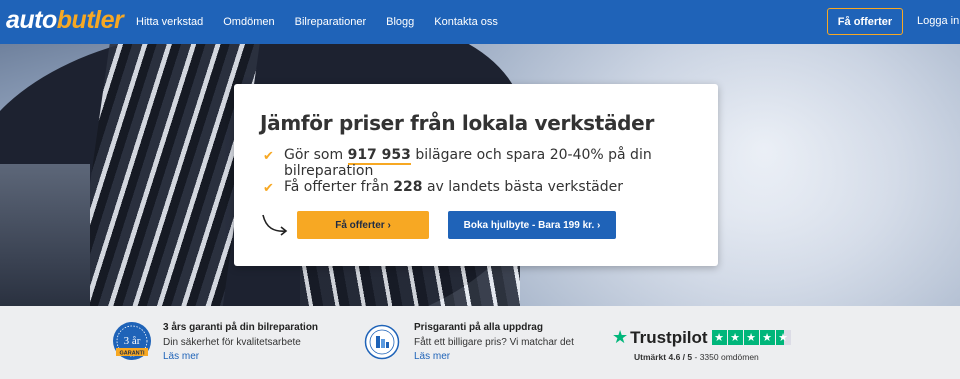 The height and width of the screenshot is (379, 960). What do you see at coordinates (248, 22) in the screenshot?
I see `nav-omdomen: Omdömen` at bounding box center [248, 22].